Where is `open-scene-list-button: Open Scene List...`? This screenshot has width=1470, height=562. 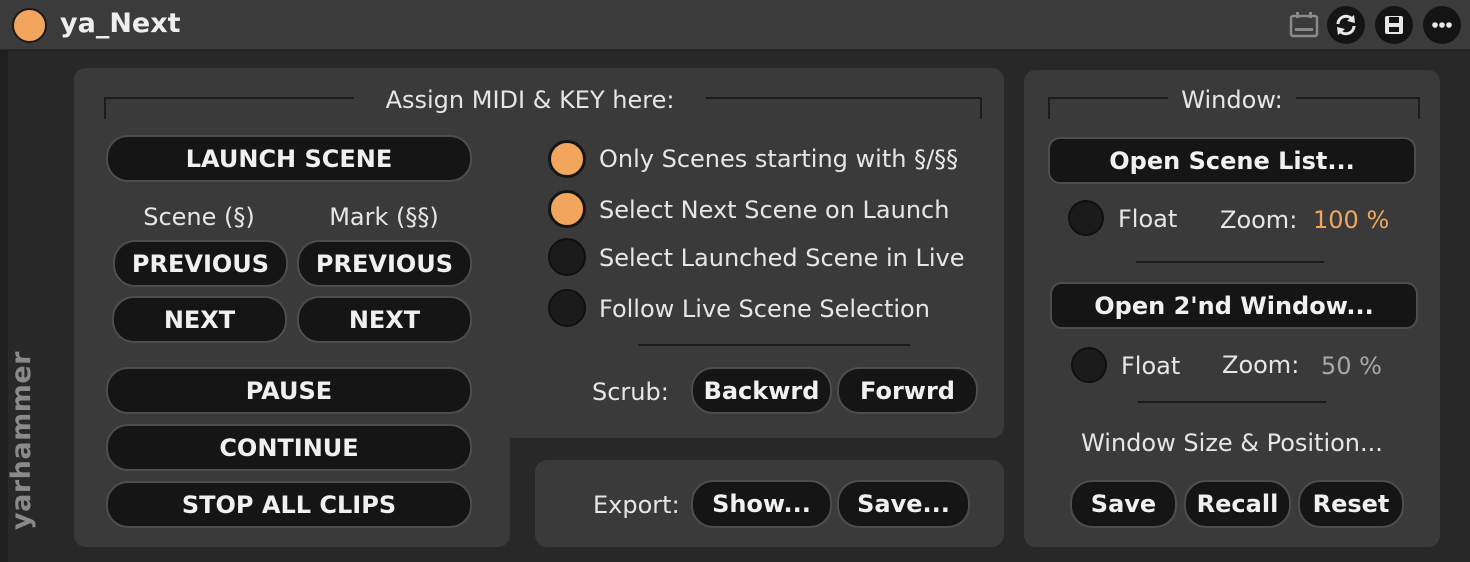
open-scene-list-button: Open Scene List... is located at coordinates (1232, 160).